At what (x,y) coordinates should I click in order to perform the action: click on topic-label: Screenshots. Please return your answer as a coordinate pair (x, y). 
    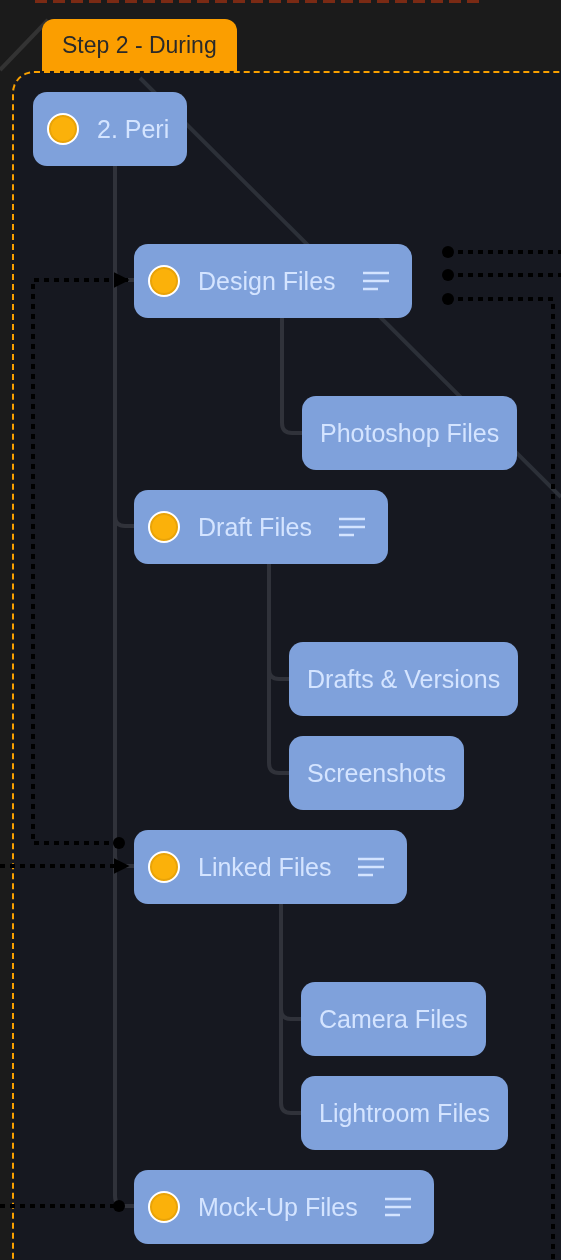
    Looking at the image, I should click on (376, 773).